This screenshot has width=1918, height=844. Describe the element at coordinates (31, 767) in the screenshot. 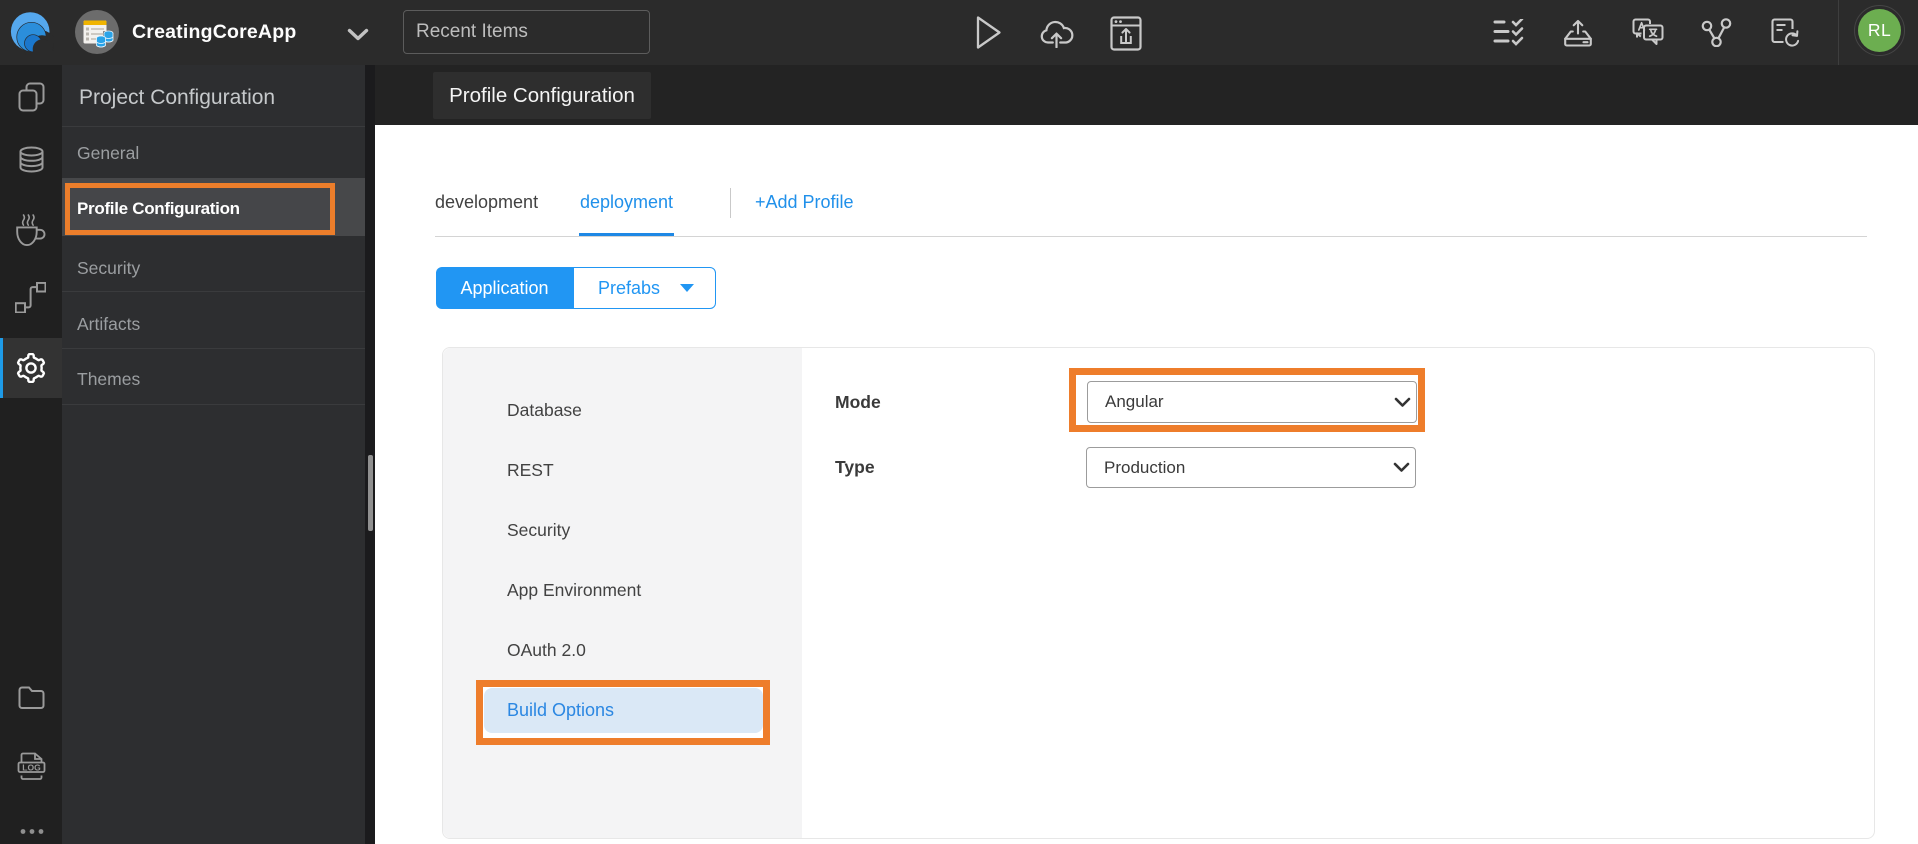

I see `svg-text: LOG` at that location.